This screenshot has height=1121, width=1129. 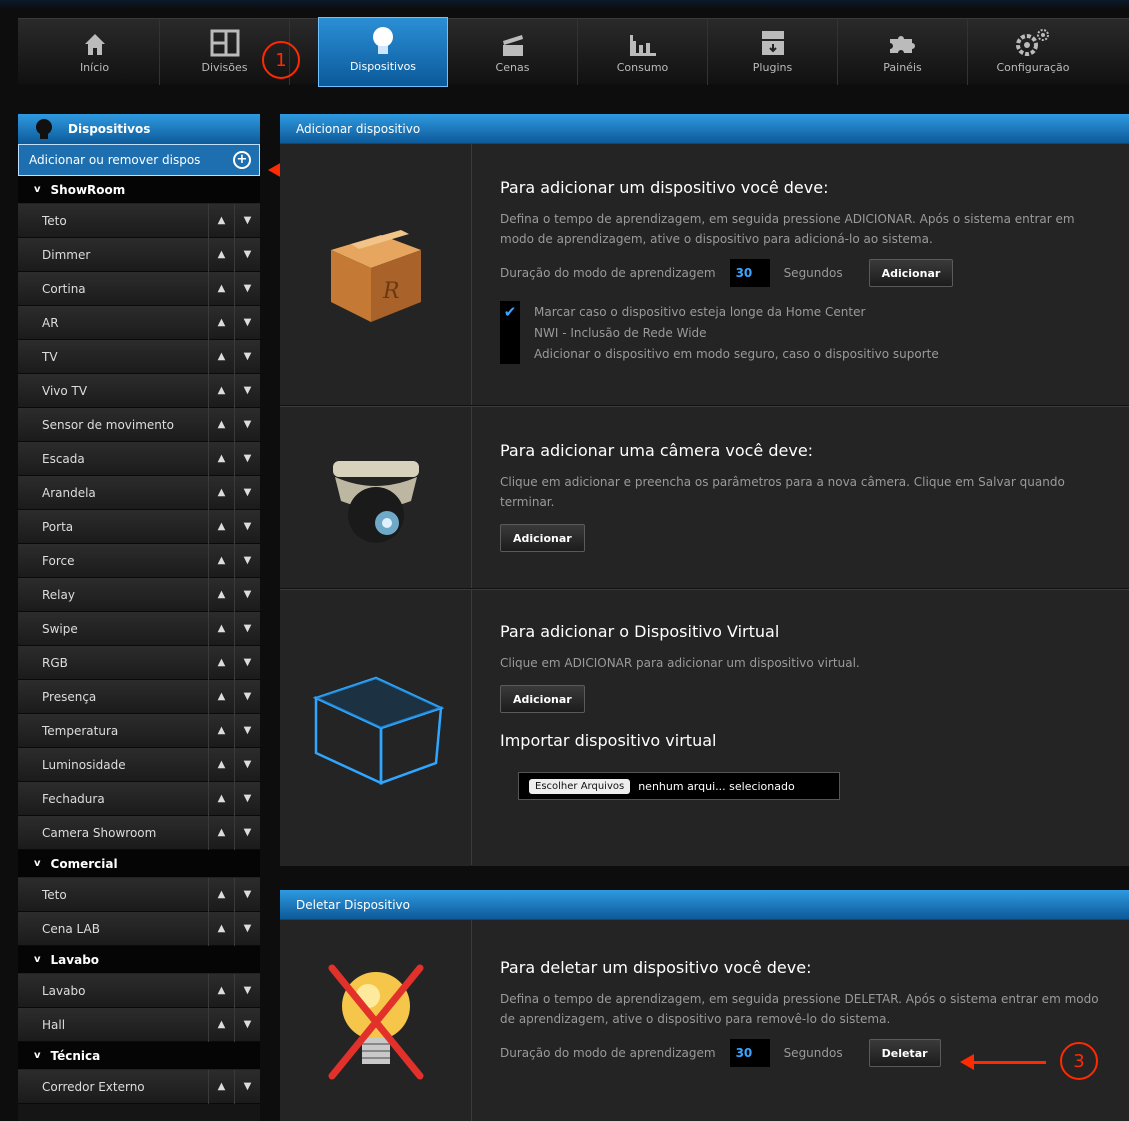 What do you see at coordinates (139, 864) in the screenshot?
I see `sidebar-group-header: v Comercial` at bounding box center [139, 864].